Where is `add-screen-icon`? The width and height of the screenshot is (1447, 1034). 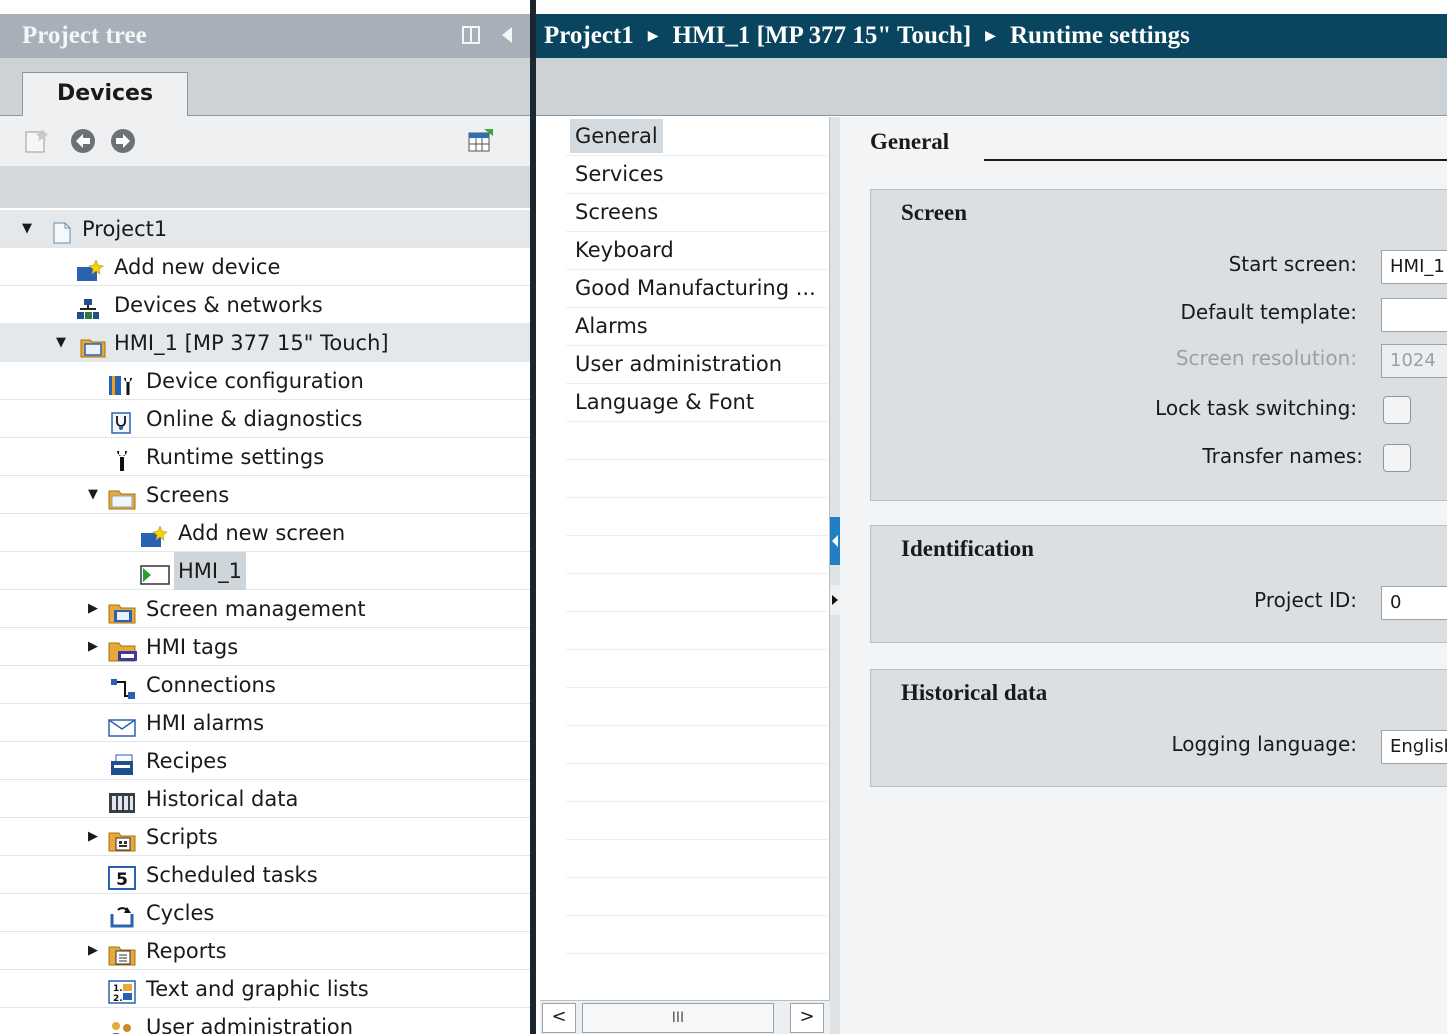
add-screen-icon is located at coordinates (154, 534).